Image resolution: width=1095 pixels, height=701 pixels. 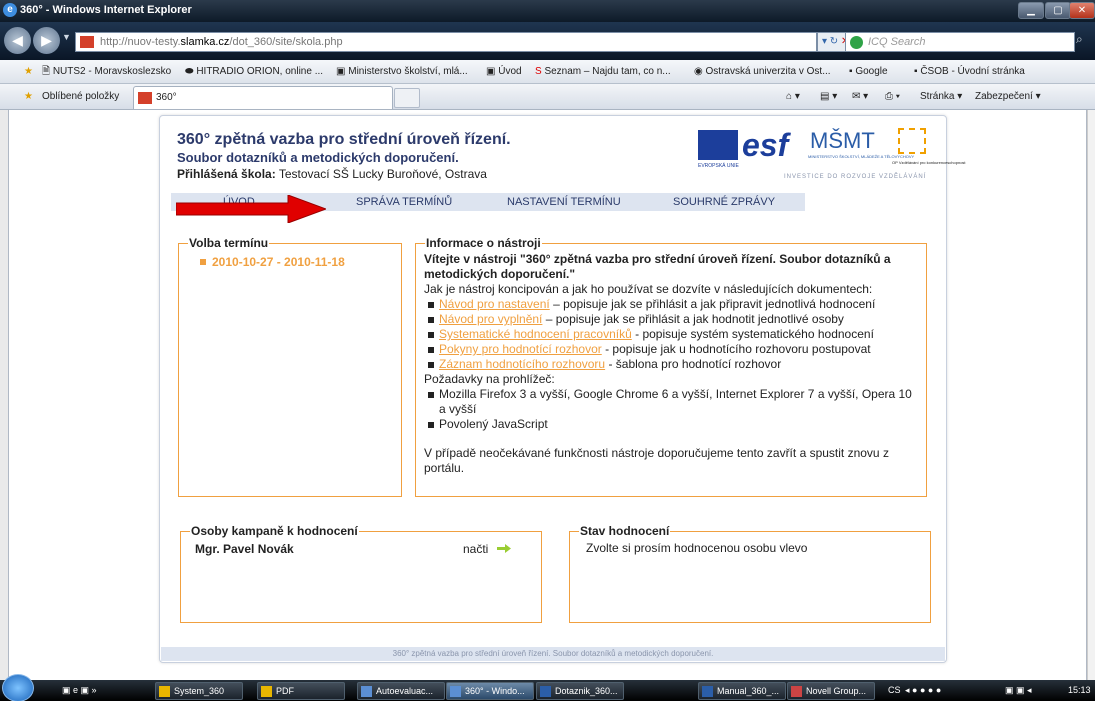 What do you see at coordinates (960, 42) in the screenshot?
I see `icq-search-input: ICQ Search` at bounding box center [960, 42].